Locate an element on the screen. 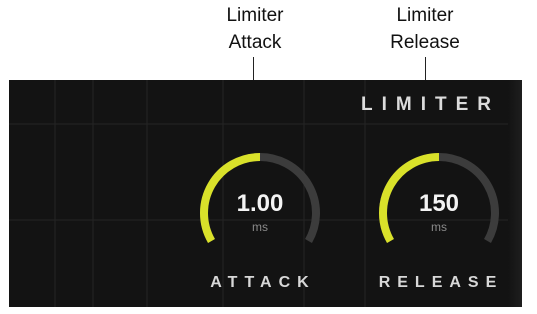  attack-label: ATTACK is located at coordinates (263, 282).